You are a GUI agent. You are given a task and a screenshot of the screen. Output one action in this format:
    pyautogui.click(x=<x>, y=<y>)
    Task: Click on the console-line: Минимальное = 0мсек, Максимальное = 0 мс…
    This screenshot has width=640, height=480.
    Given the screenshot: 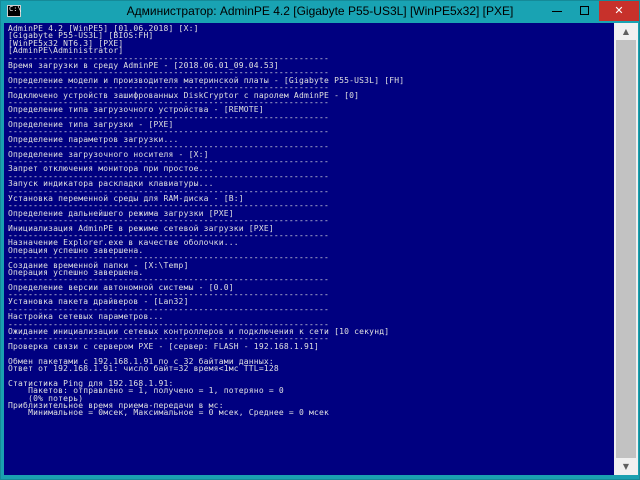 What is the action you would take?
    pyautogui.click(x=169, y=413)
    